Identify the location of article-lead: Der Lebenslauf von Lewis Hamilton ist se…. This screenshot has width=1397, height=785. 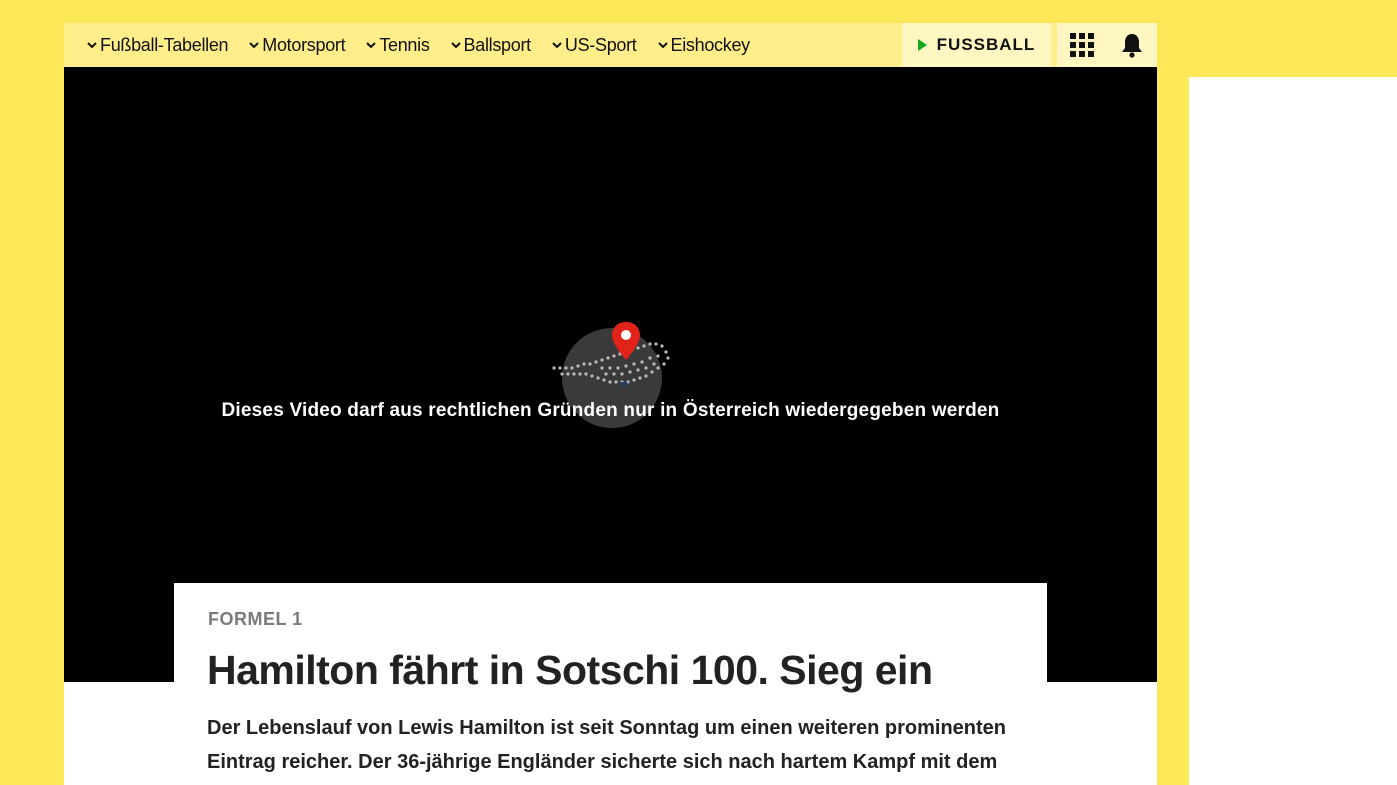
(607, 745).